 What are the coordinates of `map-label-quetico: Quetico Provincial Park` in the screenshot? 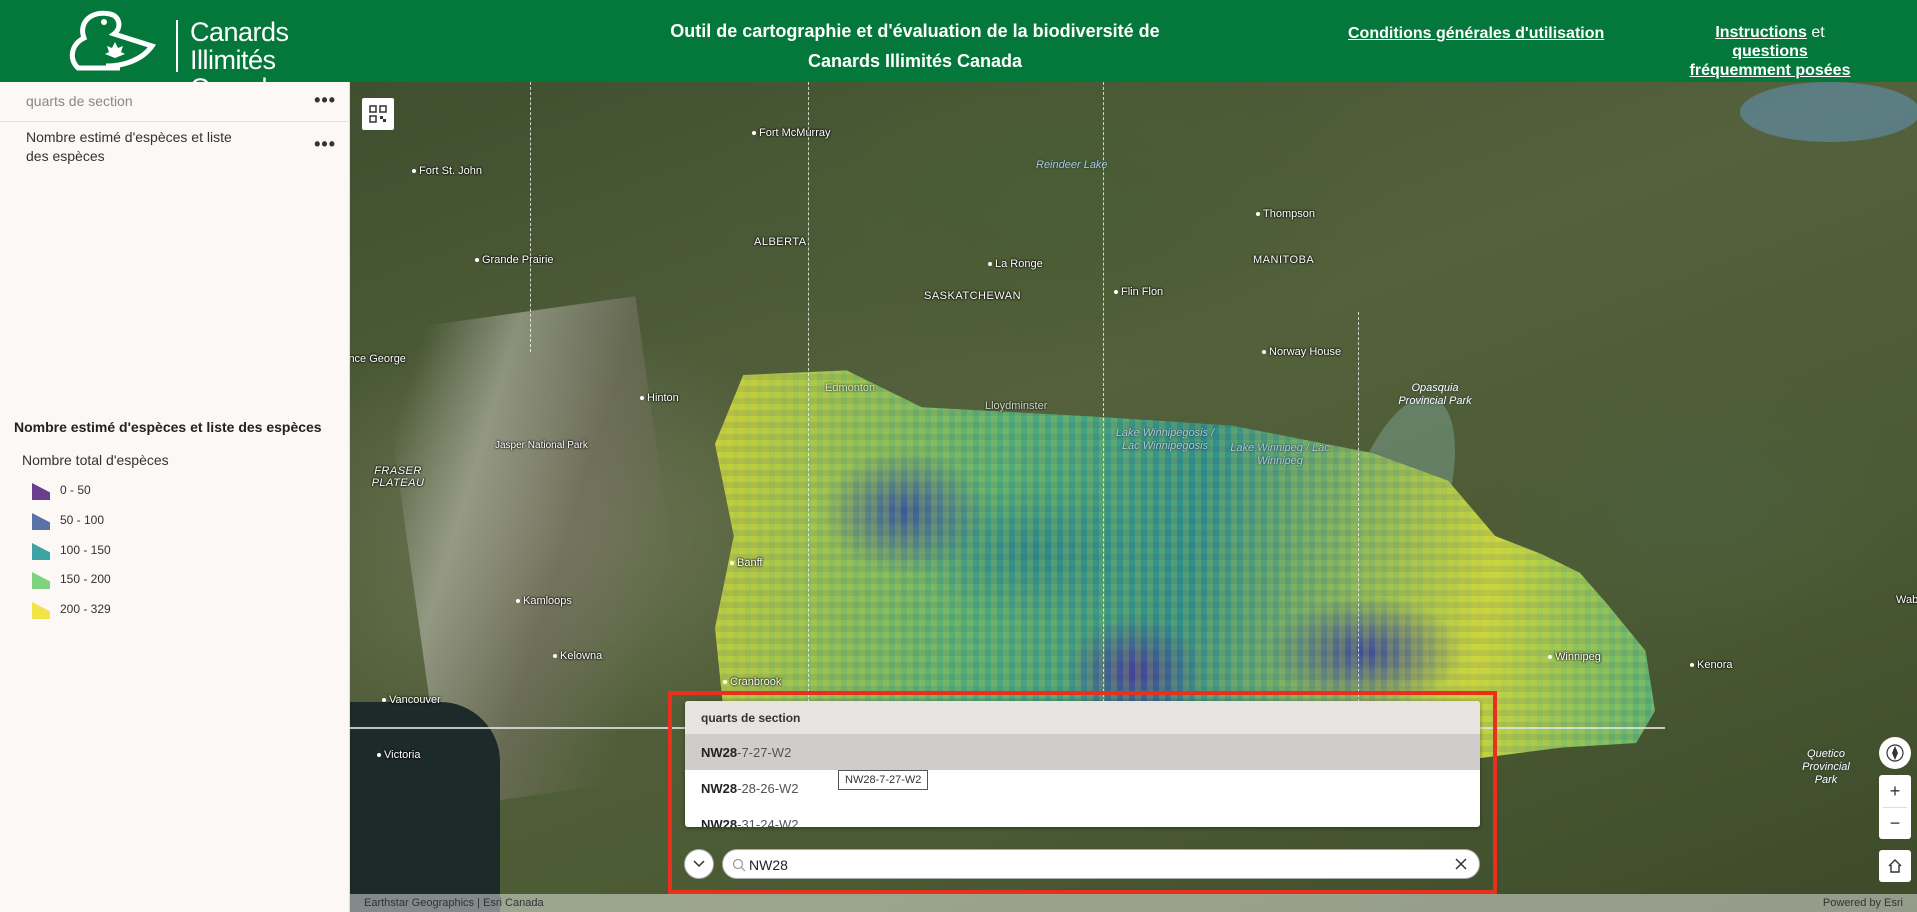 It's located at (1826, 767).